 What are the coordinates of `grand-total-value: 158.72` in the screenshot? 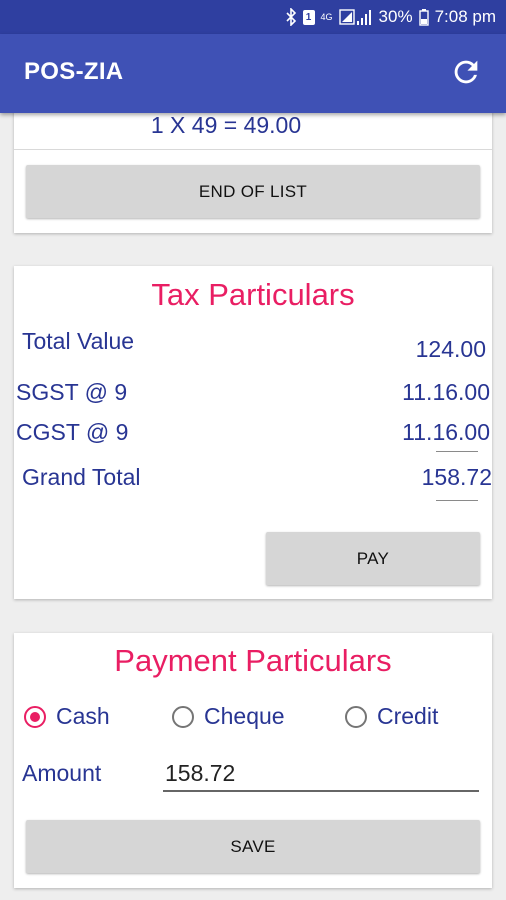 It's located at (456, 477).